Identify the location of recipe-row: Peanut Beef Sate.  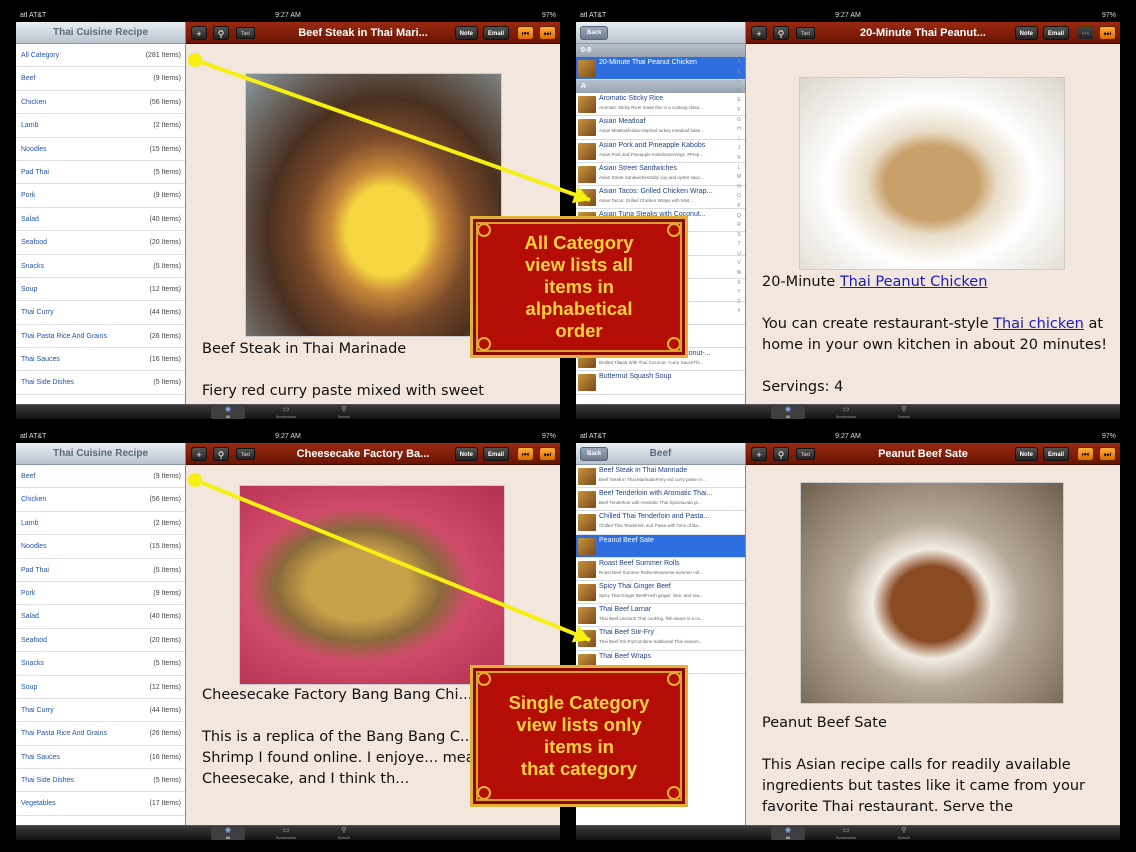
(660, 546).